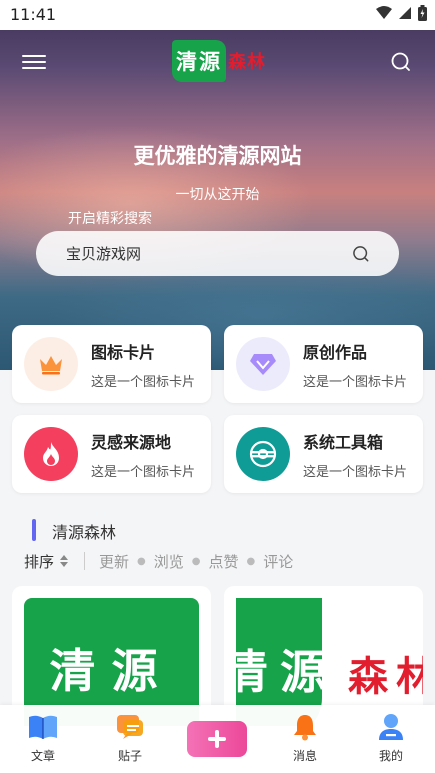  Describe the element at coordinates (51, 454) in the screenshot. I see `flame-icon` at that location.